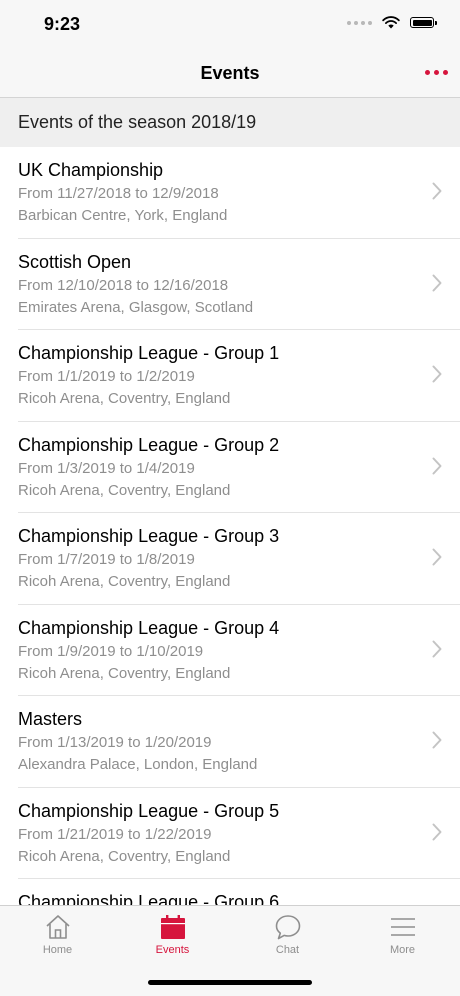  I want to click on tab-label: Events, so click(172, 950).